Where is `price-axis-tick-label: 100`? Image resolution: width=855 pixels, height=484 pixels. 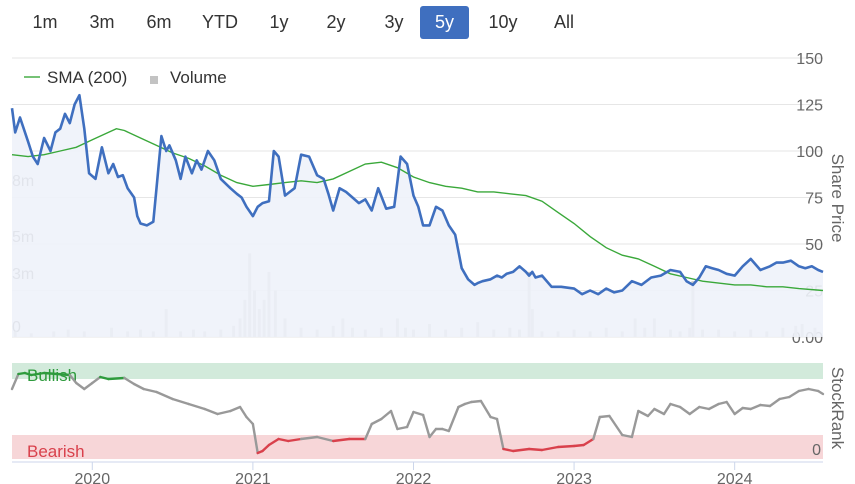
price-axis-tick-label: 100 is located at coordinates (809, 152).